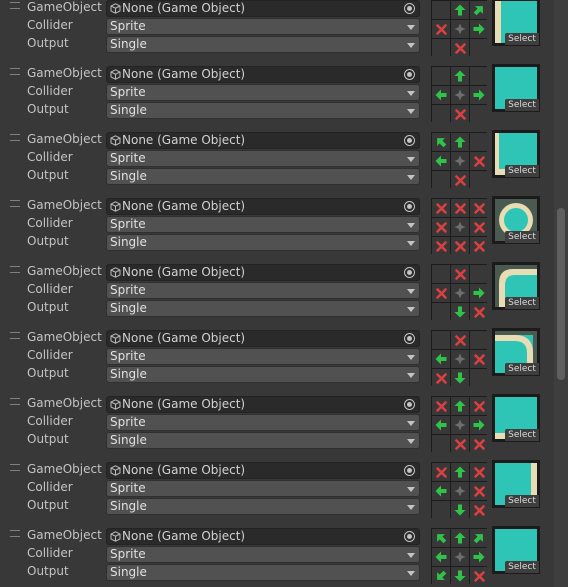  I want to click on arrow-sw-icon, so click(441, 576).